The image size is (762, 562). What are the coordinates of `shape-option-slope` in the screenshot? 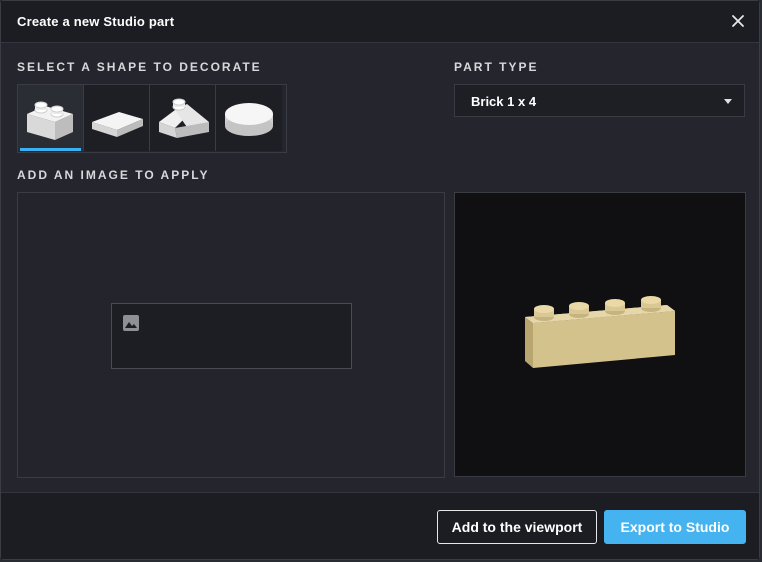 It's located at (183, 118).